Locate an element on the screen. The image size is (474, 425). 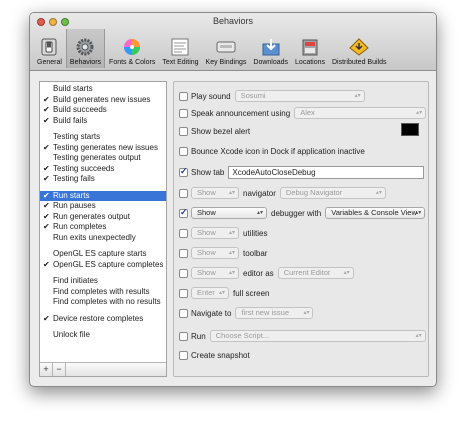
behavior-list-item: ✔ Testing succeeds is located at coordinates (103, 169).